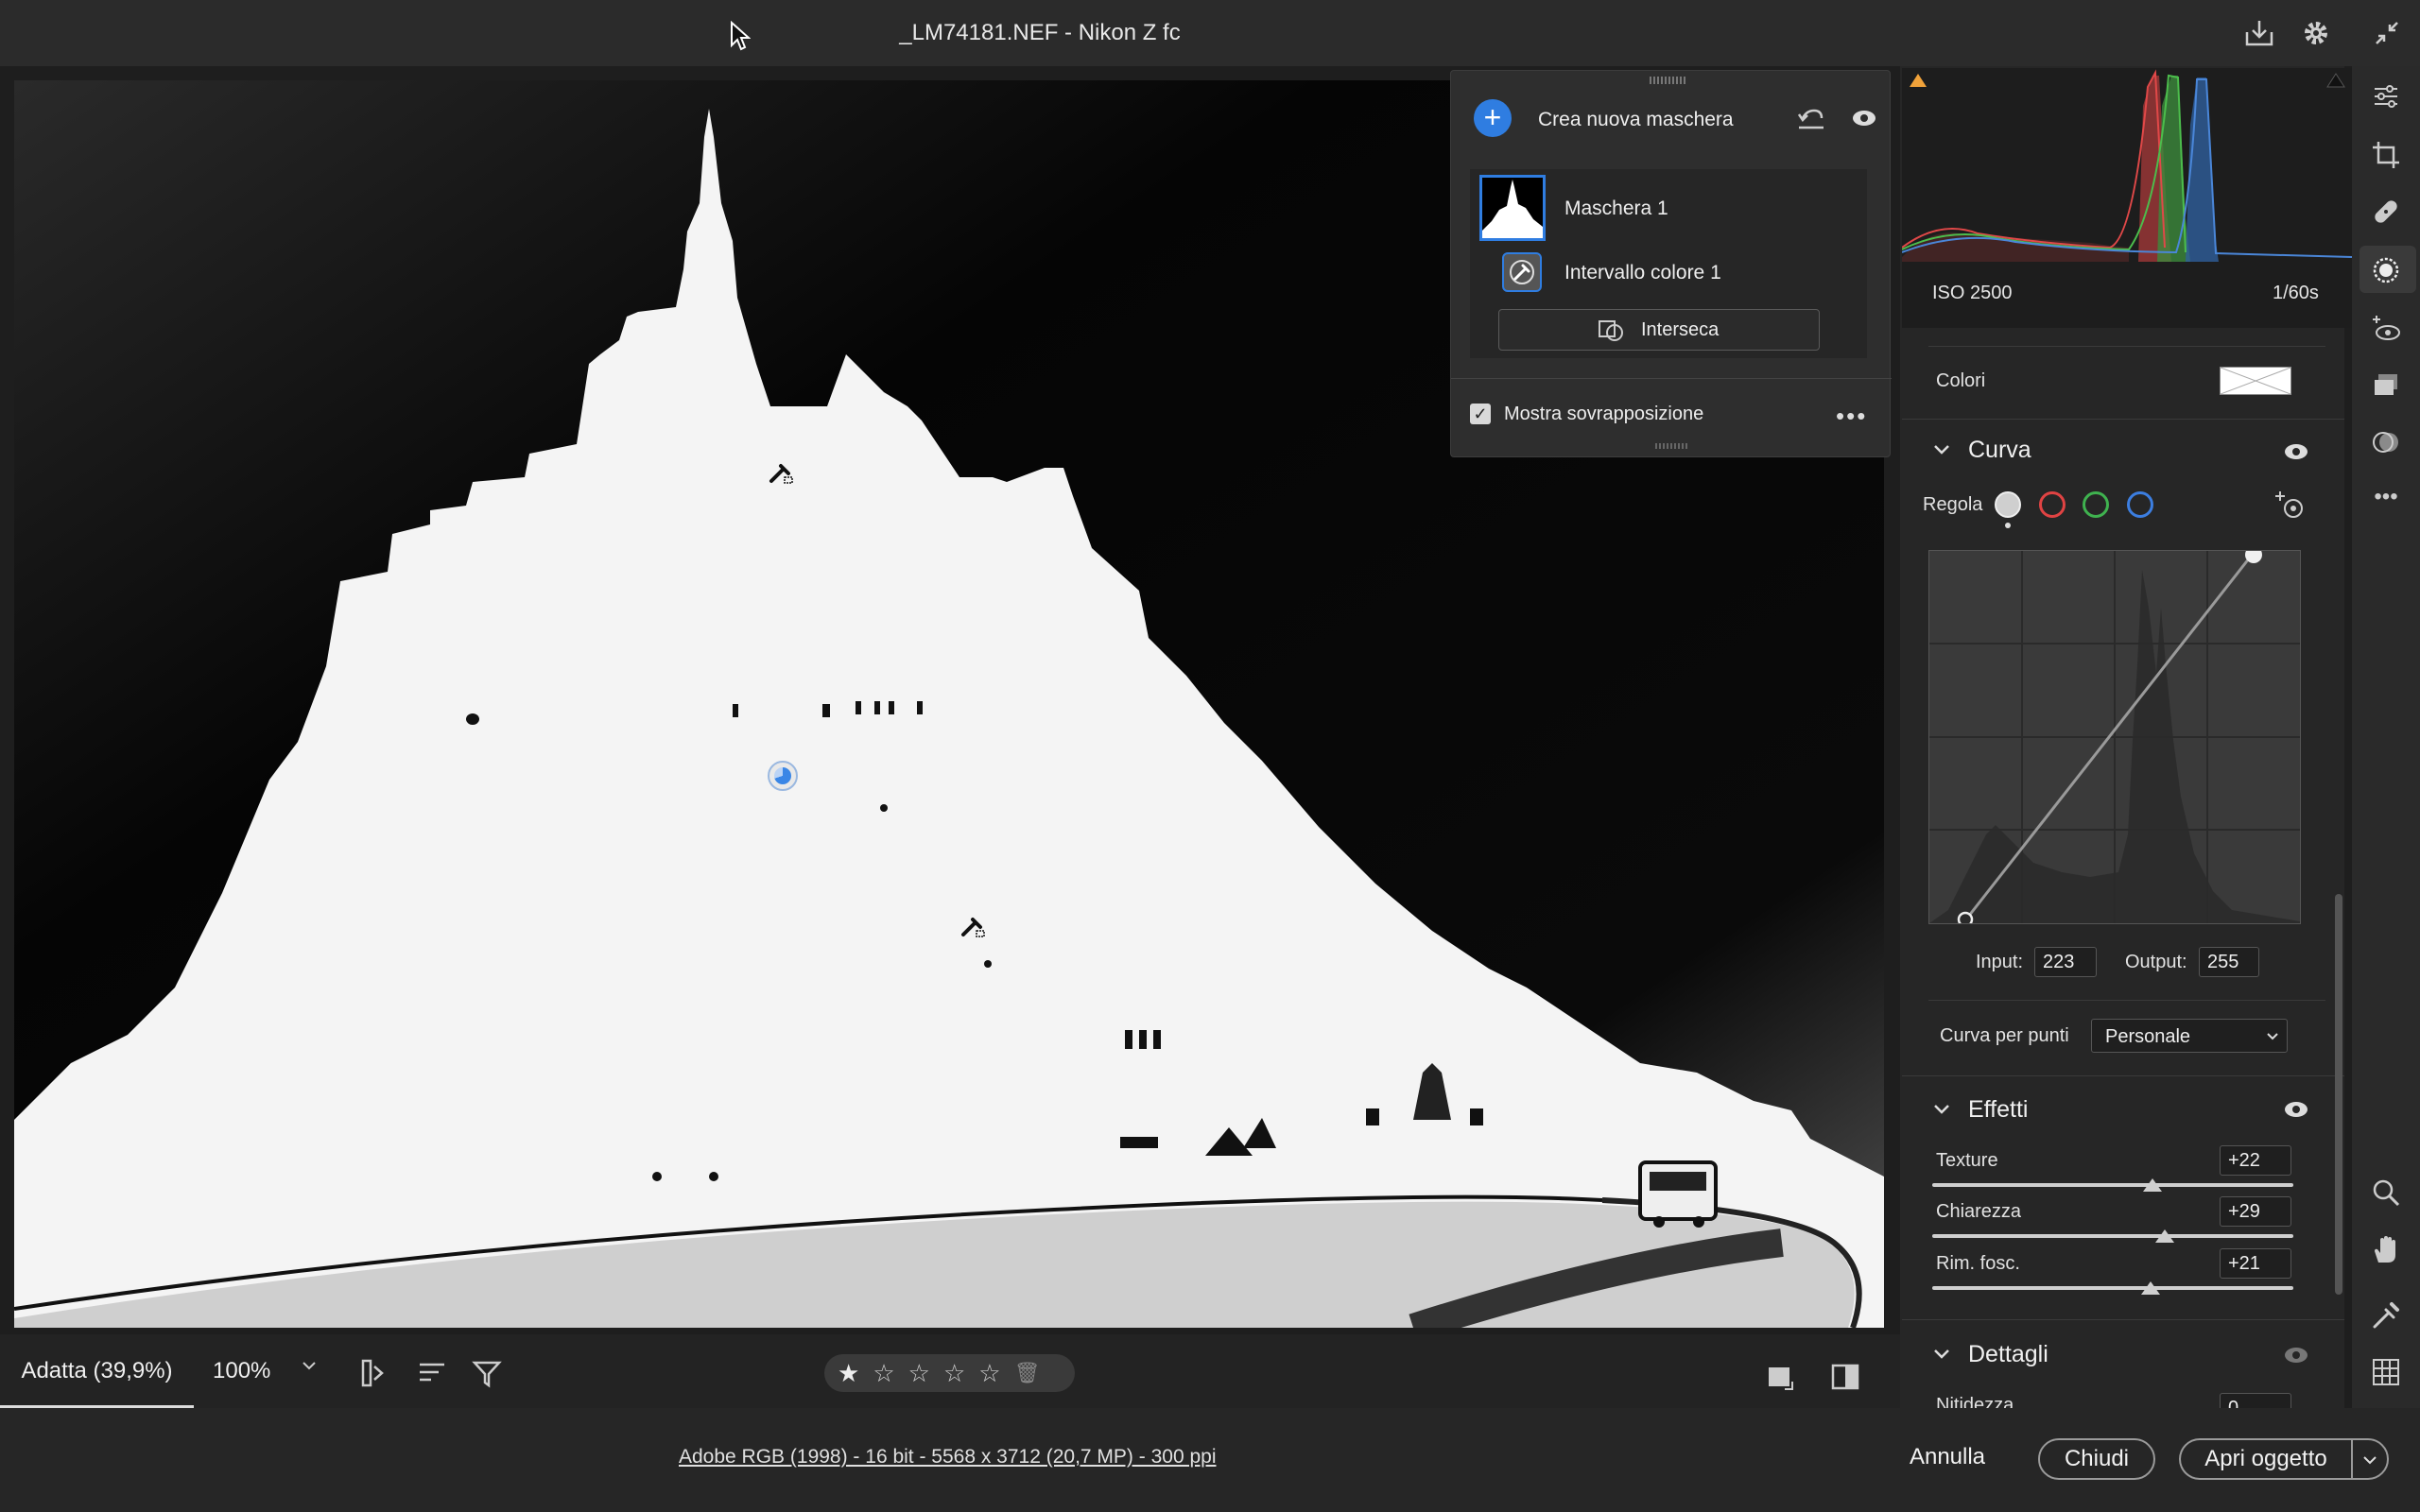  Describe the element at coordinates (2255, 1400) in the screenshot. I see `sharpness-value: 0` at that location.